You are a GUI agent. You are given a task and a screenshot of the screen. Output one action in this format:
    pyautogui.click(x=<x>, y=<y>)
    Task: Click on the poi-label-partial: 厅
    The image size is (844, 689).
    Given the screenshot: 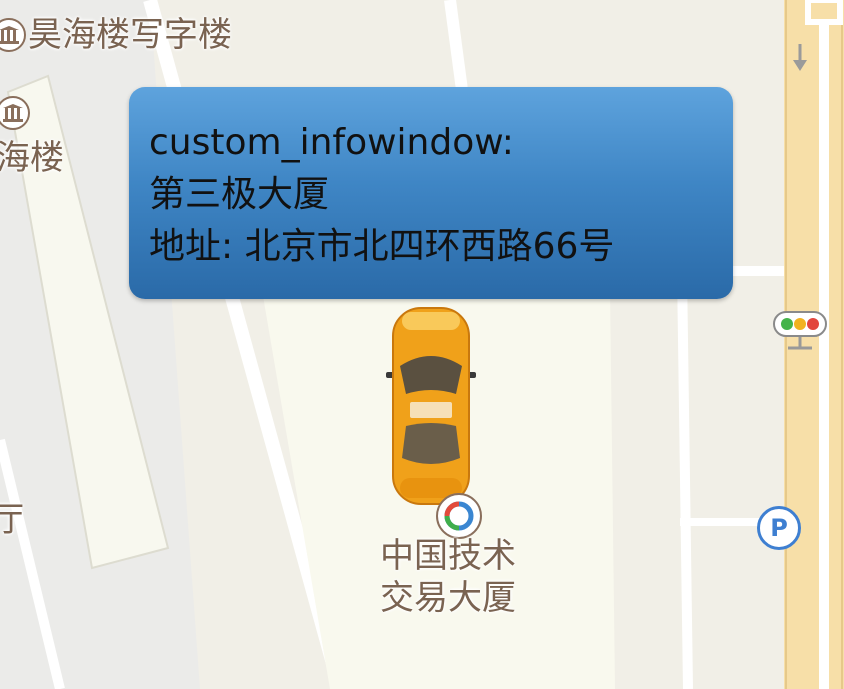 What is the action you would take?
    pyautogui.click(x=12, y=520)
    